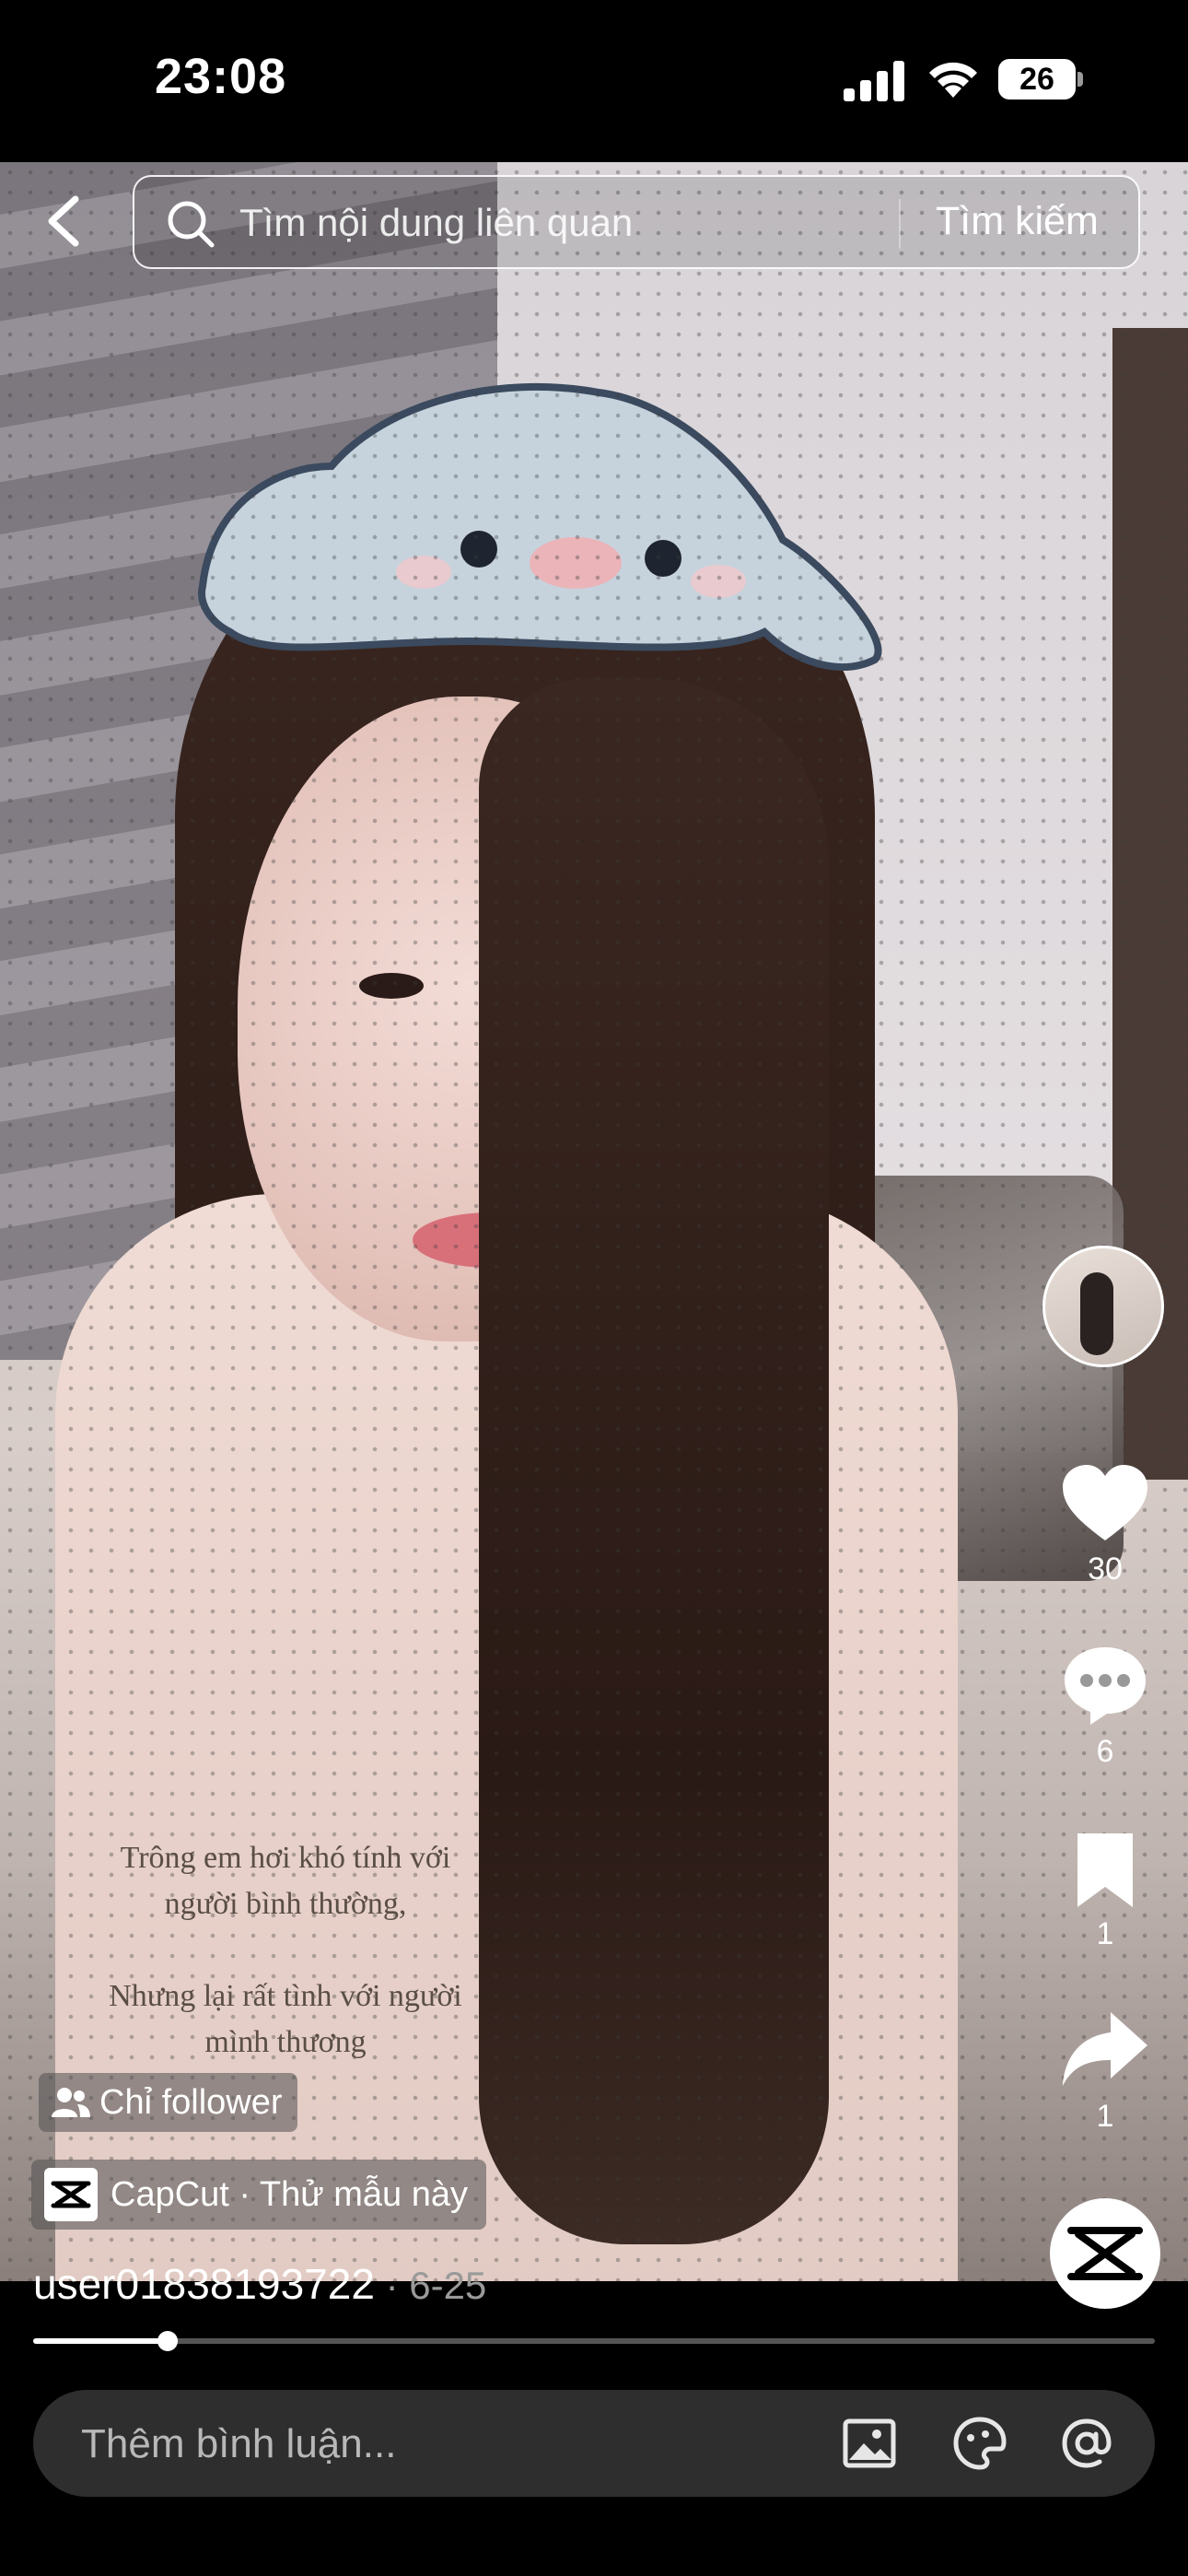 The image size is (1188, 2576). I want to click on video-meta: user01838193722 · 6-25, so click(259, 2284).